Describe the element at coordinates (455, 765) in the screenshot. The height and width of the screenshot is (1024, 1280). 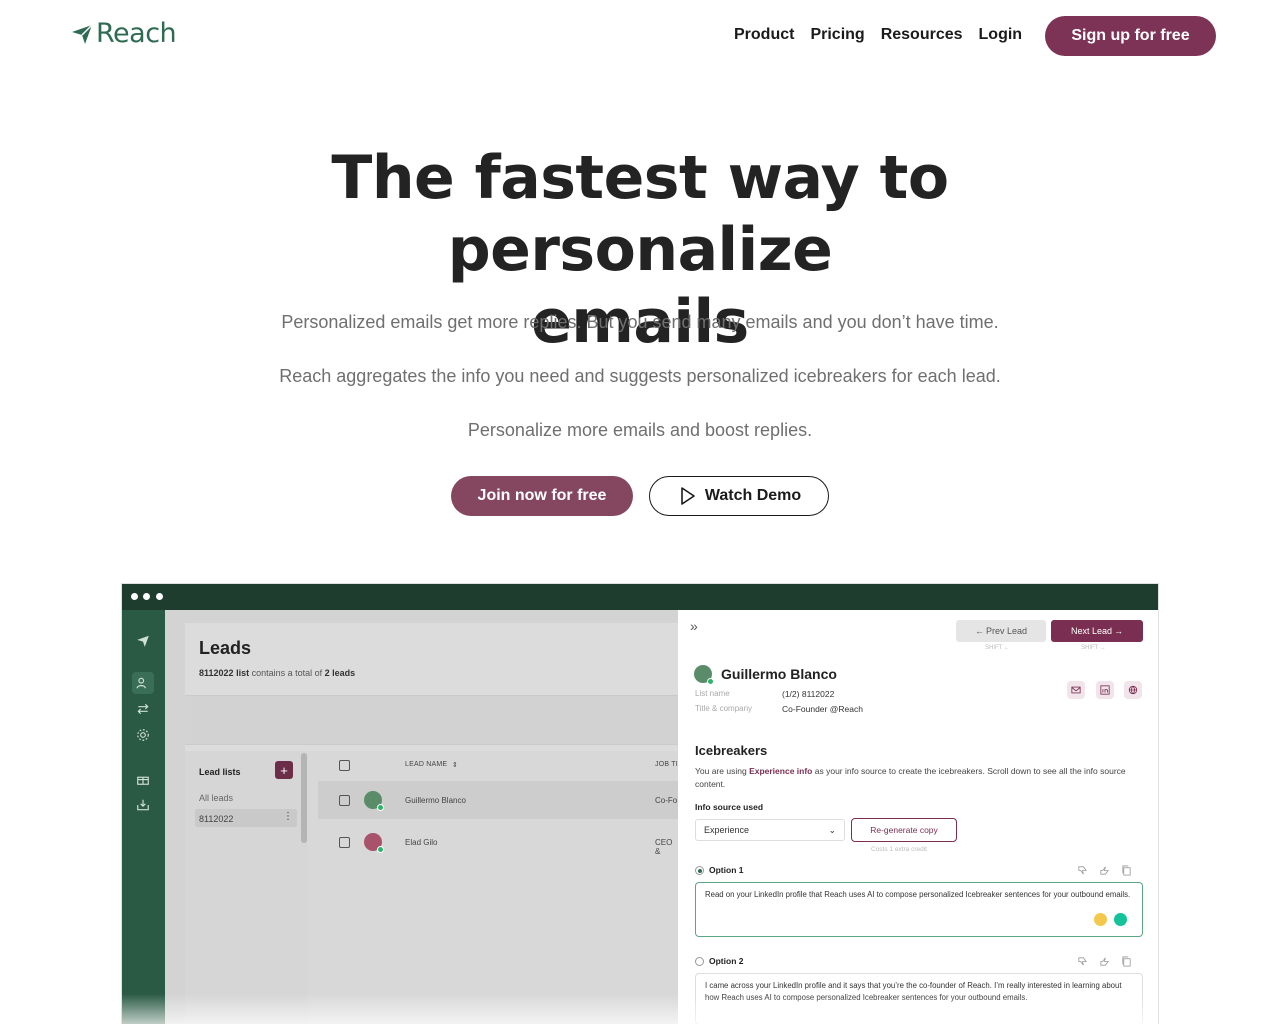
I see `sort-icon: ⇕` at that location.